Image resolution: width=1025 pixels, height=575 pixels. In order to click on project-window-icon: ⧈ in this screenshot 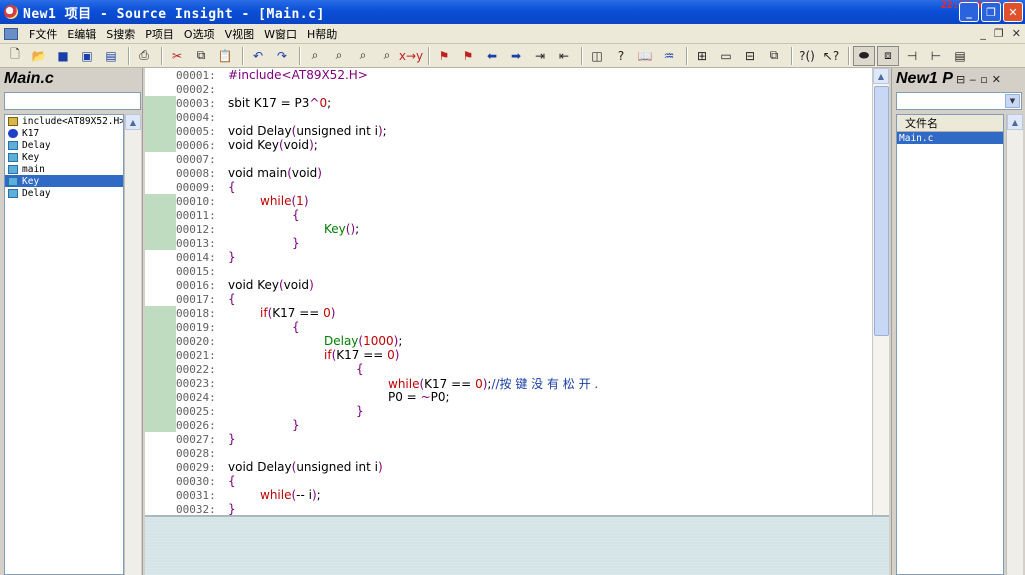, I will do `click(888, 55)`.